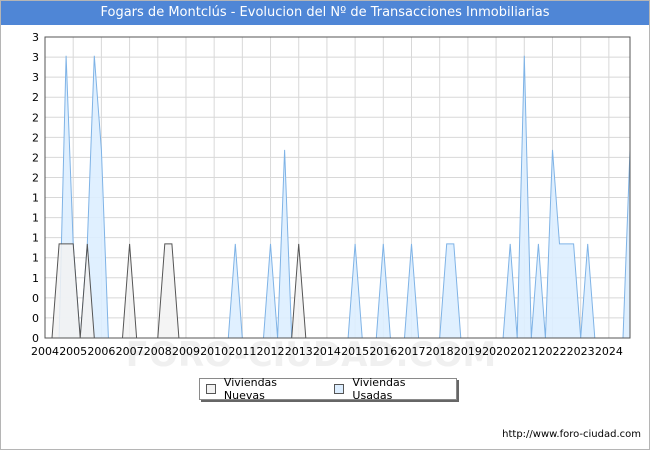  I want to click on x-tick-label: 2015, so click(355, 351).